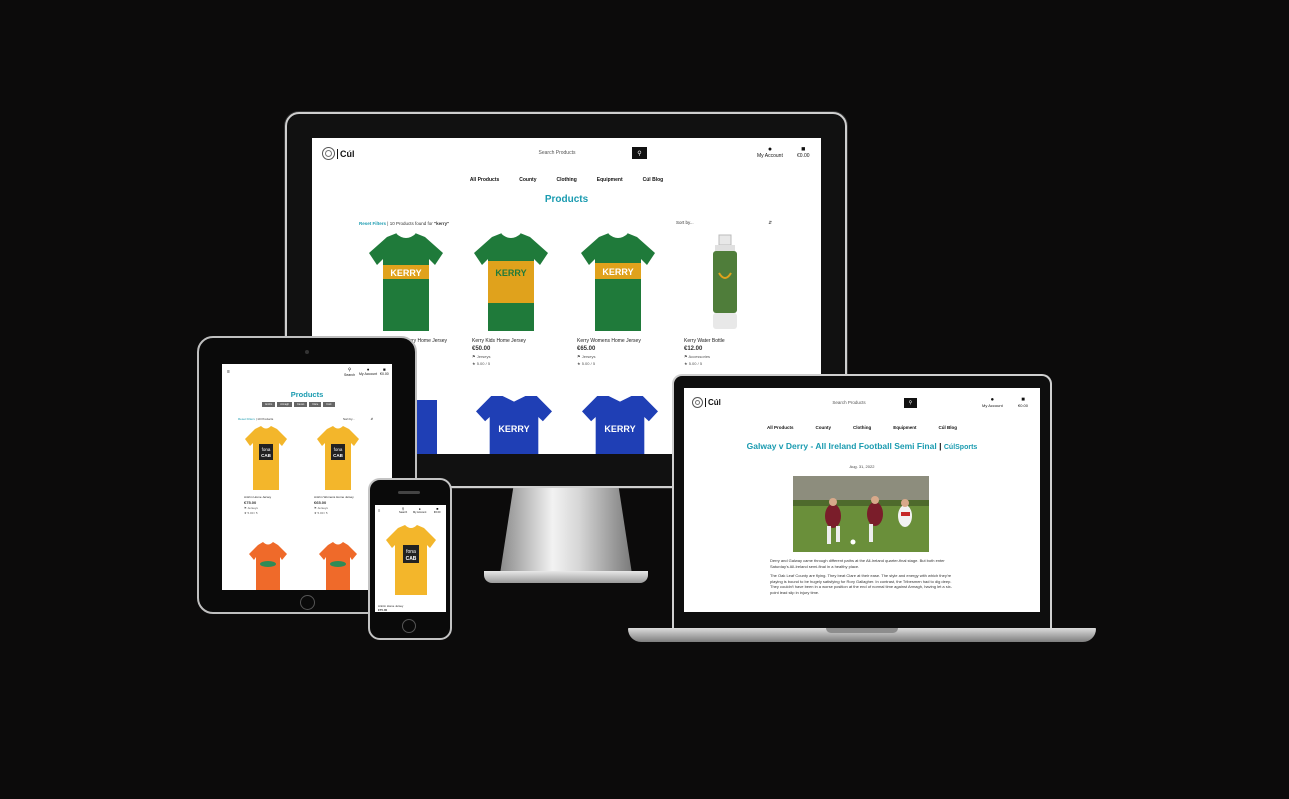 The image size is (1289, 799). Describe the element at coordinates (329, 404) in the screenshot. I see `chip: Cork` at that location.